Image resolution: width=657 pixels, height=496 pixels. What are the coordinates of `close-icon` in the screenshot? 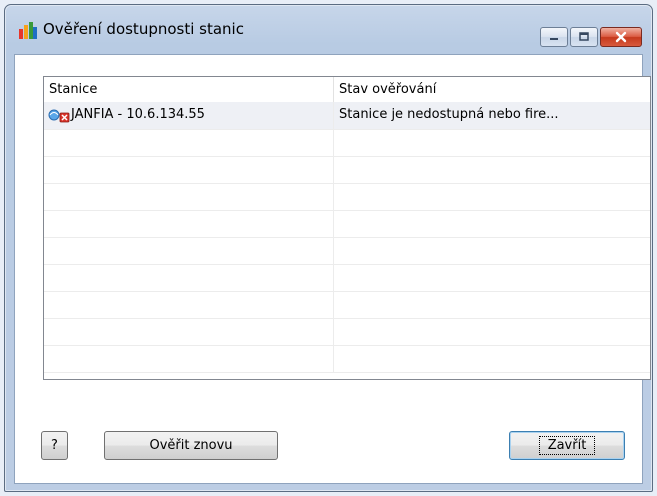 It's located at (621, 37).